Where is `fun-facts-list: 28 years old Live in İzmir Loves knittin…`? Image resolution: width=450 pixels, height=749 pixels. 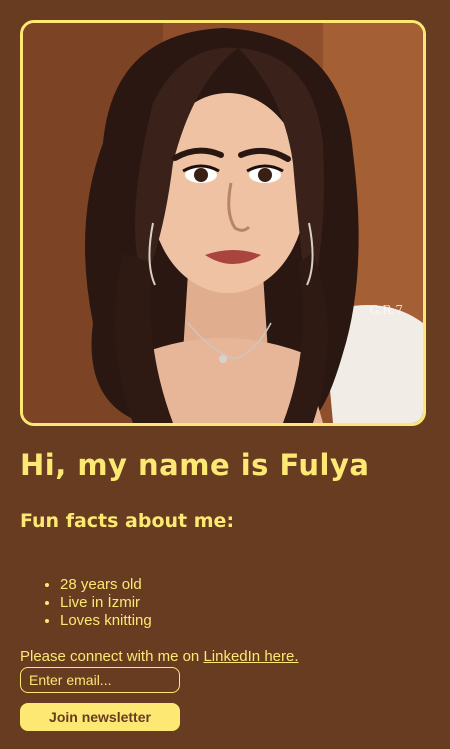 fun-facts-list: 28 years old Live in İzmir Loves knittin… is located at coordinates (86, 603).